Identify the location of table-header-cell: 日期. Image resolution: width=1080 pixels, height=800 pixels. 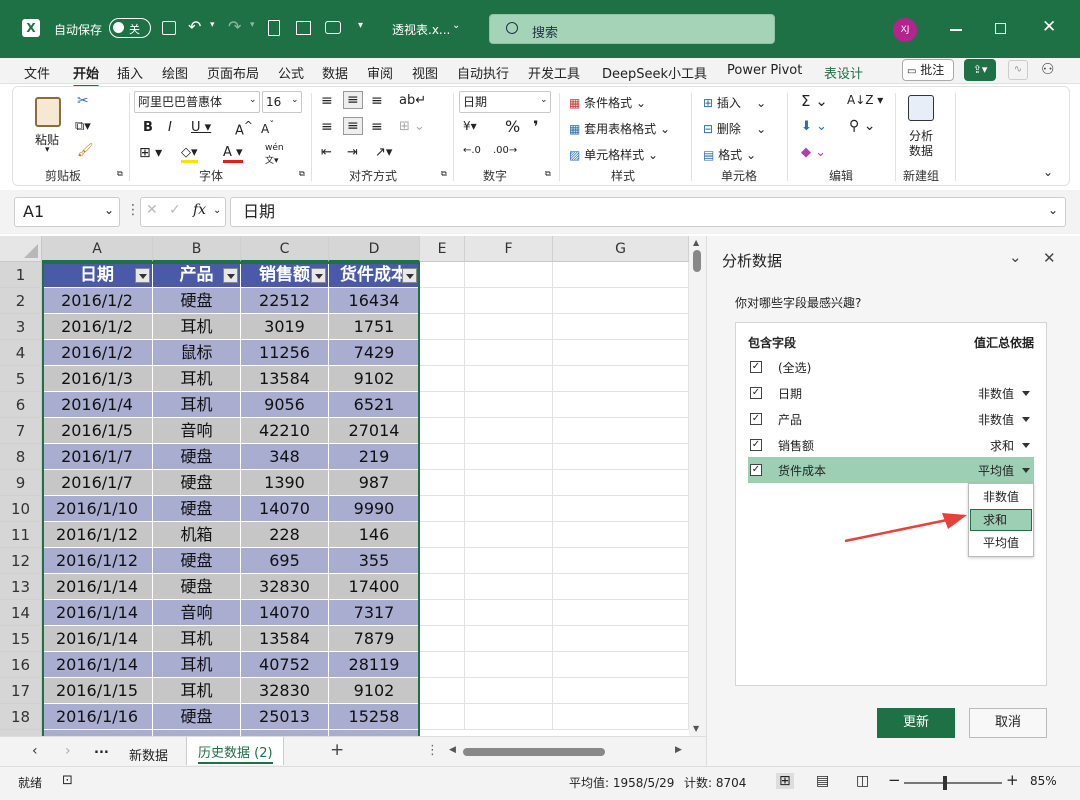
(97, 275).